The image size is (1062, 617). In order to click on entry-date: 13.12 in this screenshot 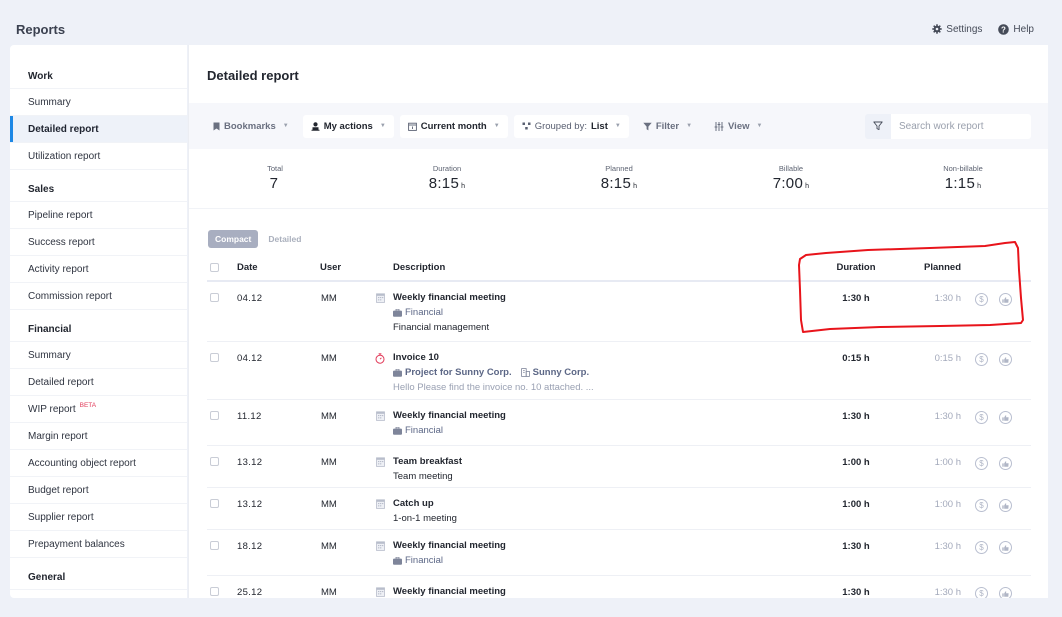, I will do `click(250, 504)`.